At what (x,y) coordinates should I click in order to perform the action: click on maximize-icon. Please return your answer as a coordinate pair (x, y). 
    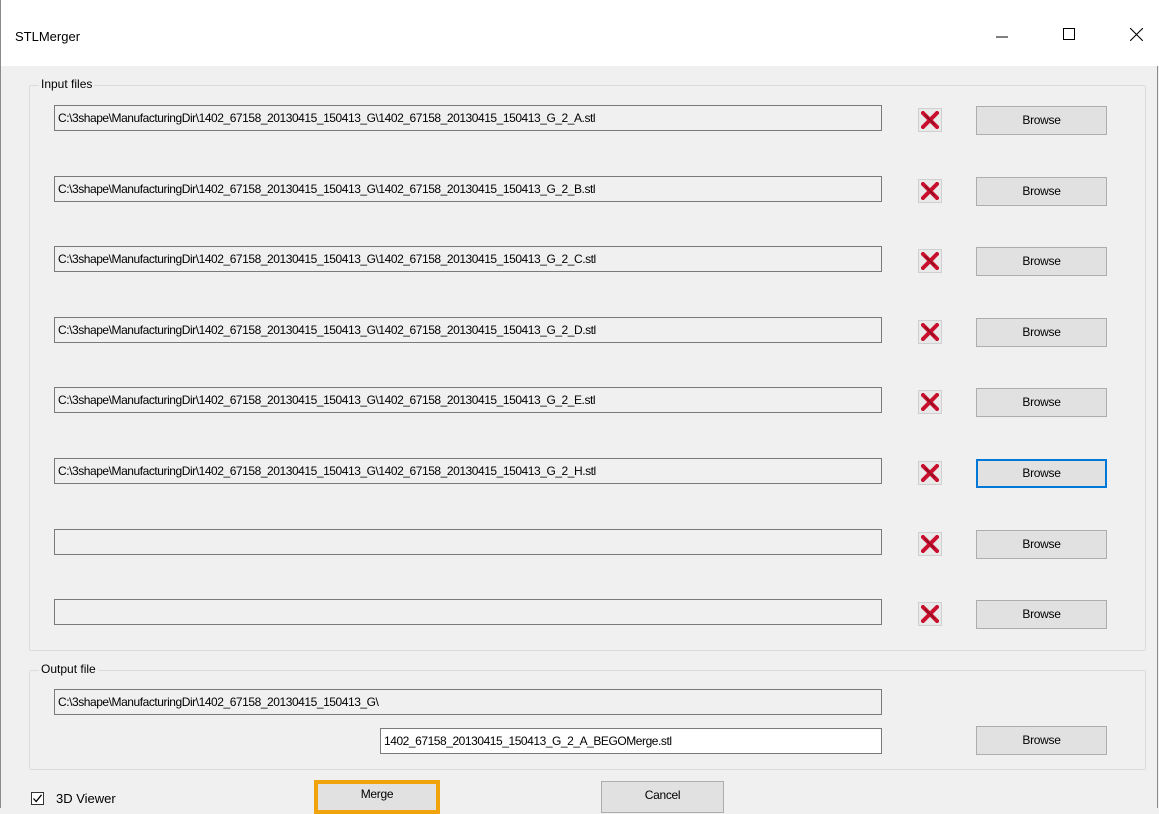
    Looking at the image, I should click on (1069, 34).